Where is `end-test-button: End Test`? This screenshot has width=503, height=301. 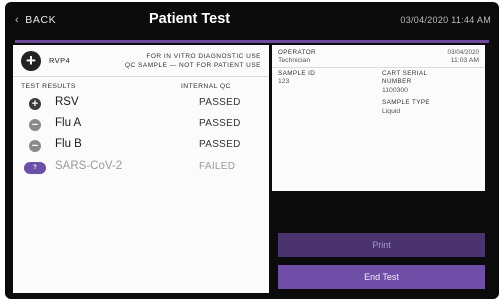 end-test-button: End Test is located at coordinates (381, 277).